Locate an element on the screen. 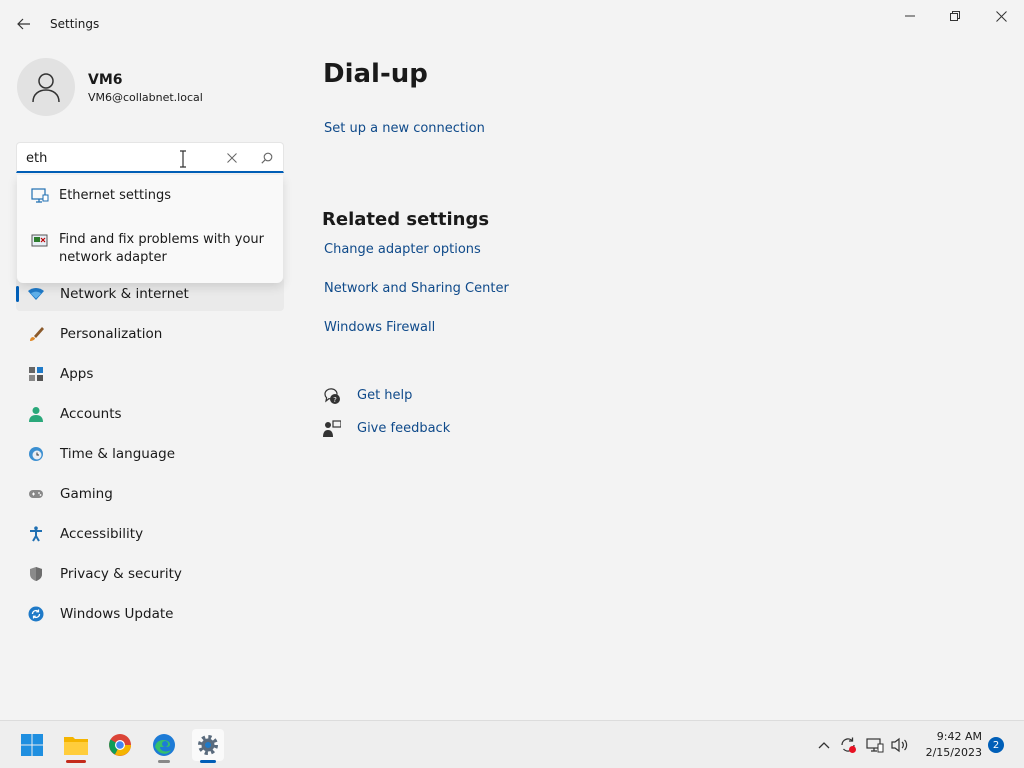  taskbar: 9:42 AM 2/15/2023 2 is located at coordinates (512, 744).